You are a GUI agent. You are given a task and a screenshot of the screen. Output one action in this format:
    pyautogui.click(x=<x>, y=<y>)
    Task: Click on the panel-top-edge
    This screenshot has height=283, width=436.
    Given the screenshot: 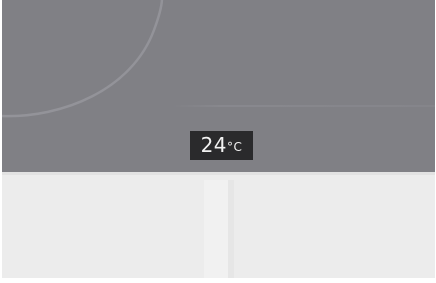 What is the action you would take?
    pyautogui.click(x=218, y=173)
    